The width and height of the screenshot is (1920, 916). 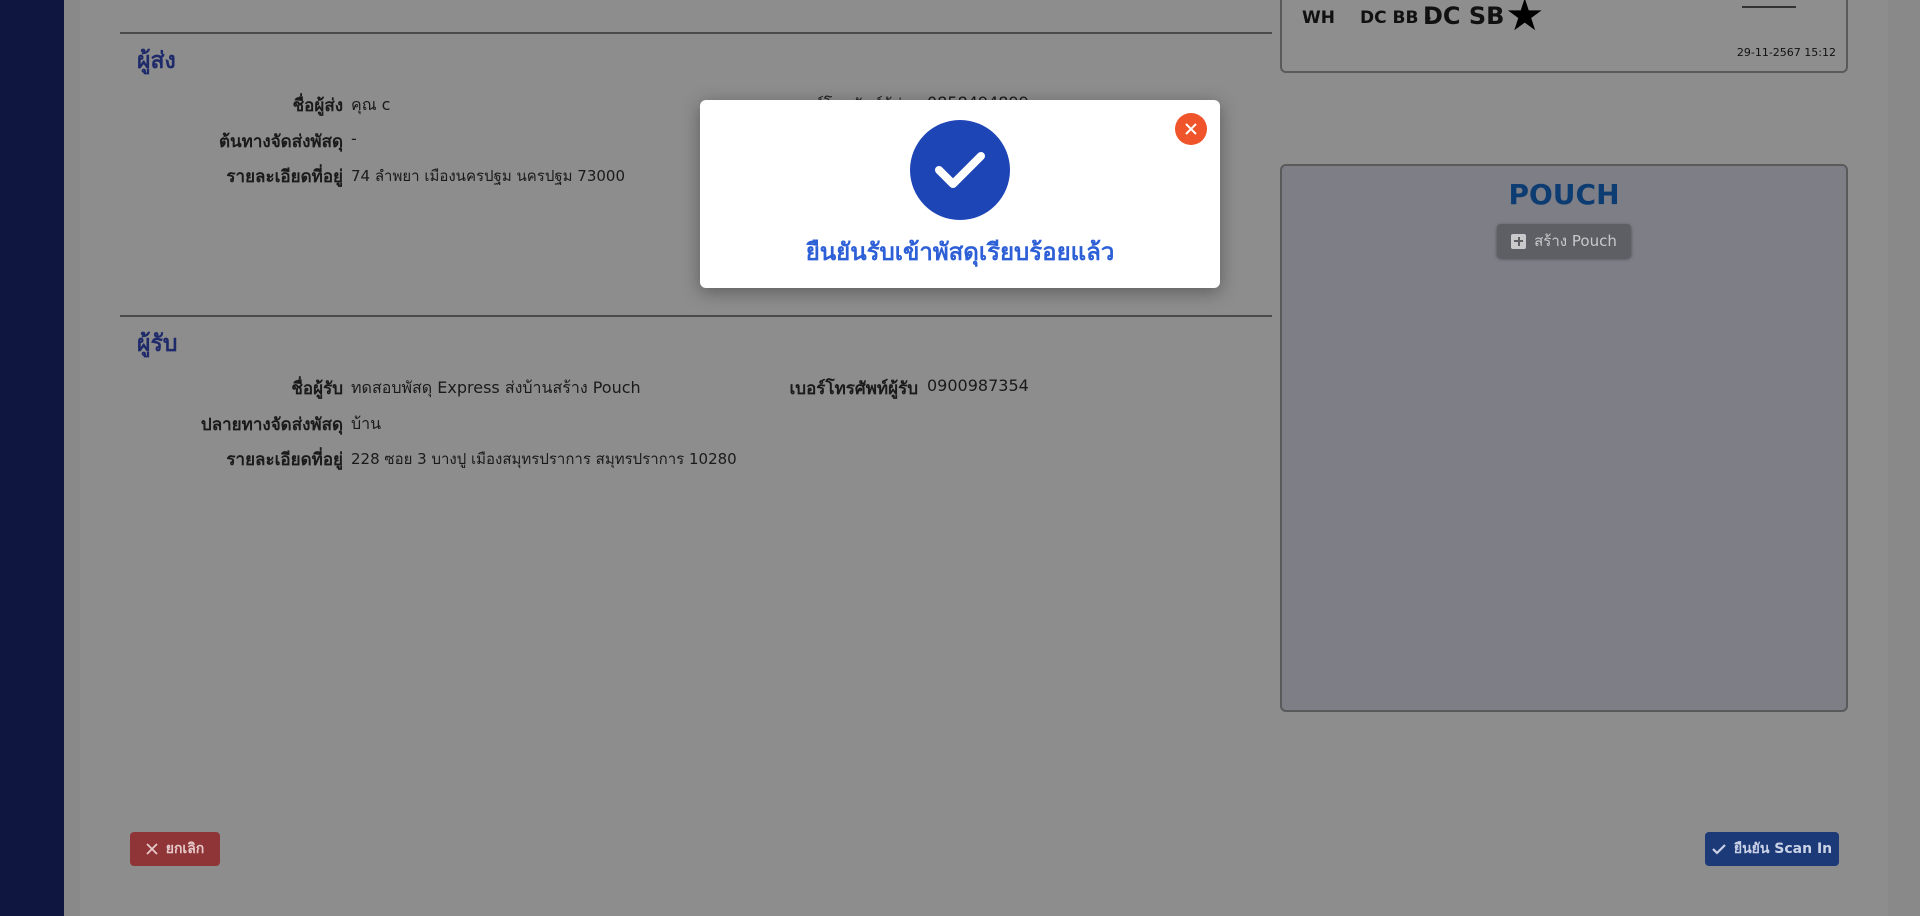 I want to click on confirm-label: ยืนยัน Scan In, so click(x=1783, y=849).